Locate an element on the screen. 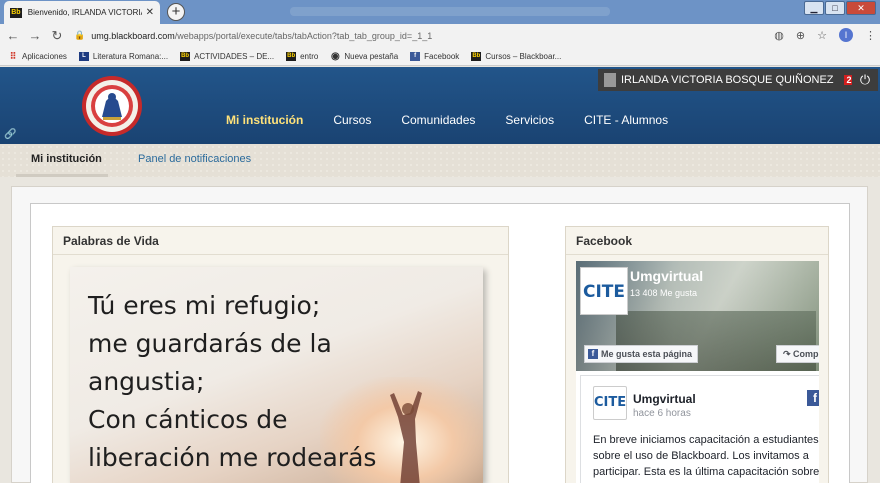 The height and width of the screenshot is (483, 880). module-title: Palabras de Vida is located at coordinates (280, 241).